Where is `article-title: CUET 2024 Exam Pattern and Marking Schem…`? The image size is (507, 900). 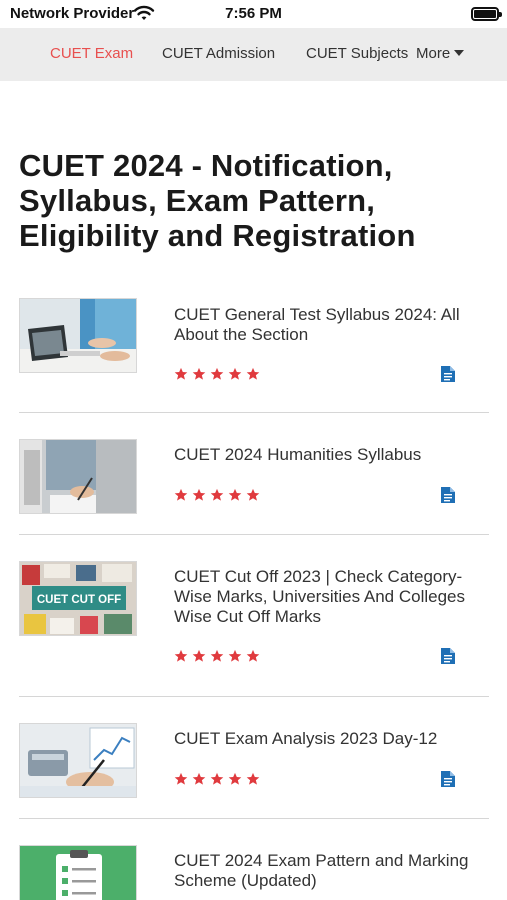 article-title: CUET 2024 Exam Pattern and Marking Schem… is located at coordinates (332, 871).